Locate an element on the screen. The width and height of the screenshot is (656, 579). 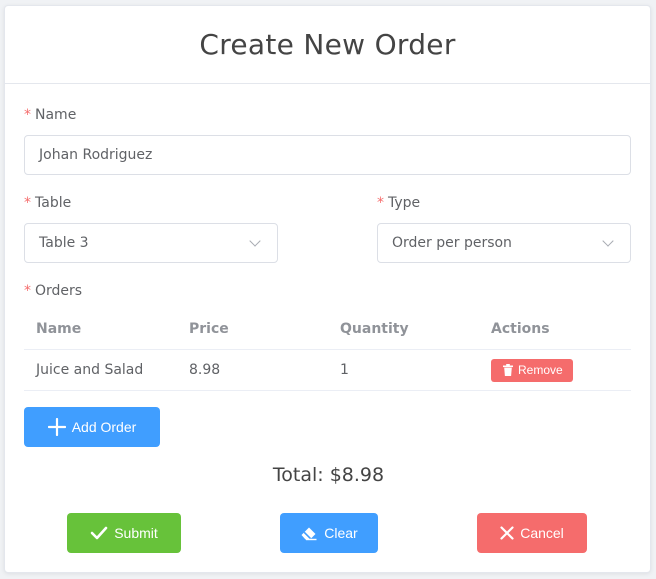
add-order-button: Add Order is located at coordinates (92, 427).